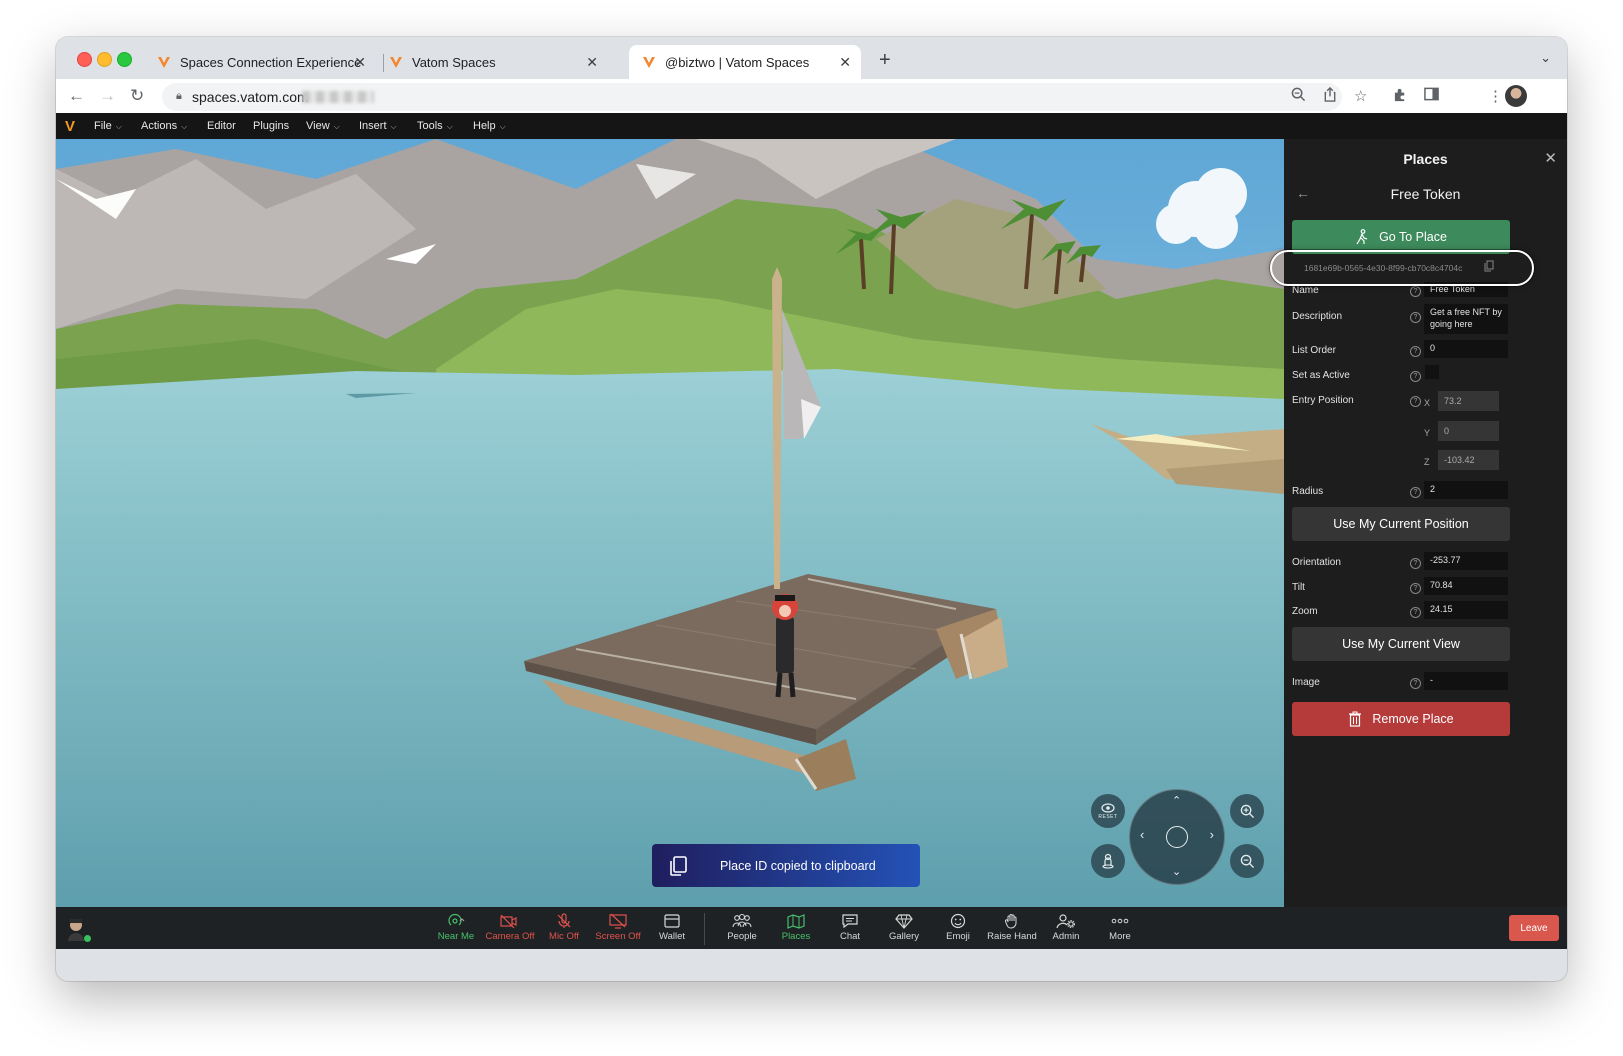 The height and width of the screenshot is (1056, 1623). What do you see at coordinates (378, 126) in the screenshot?
I see `menu-insert: Insert ⌵` at bounding box center [378, 126].